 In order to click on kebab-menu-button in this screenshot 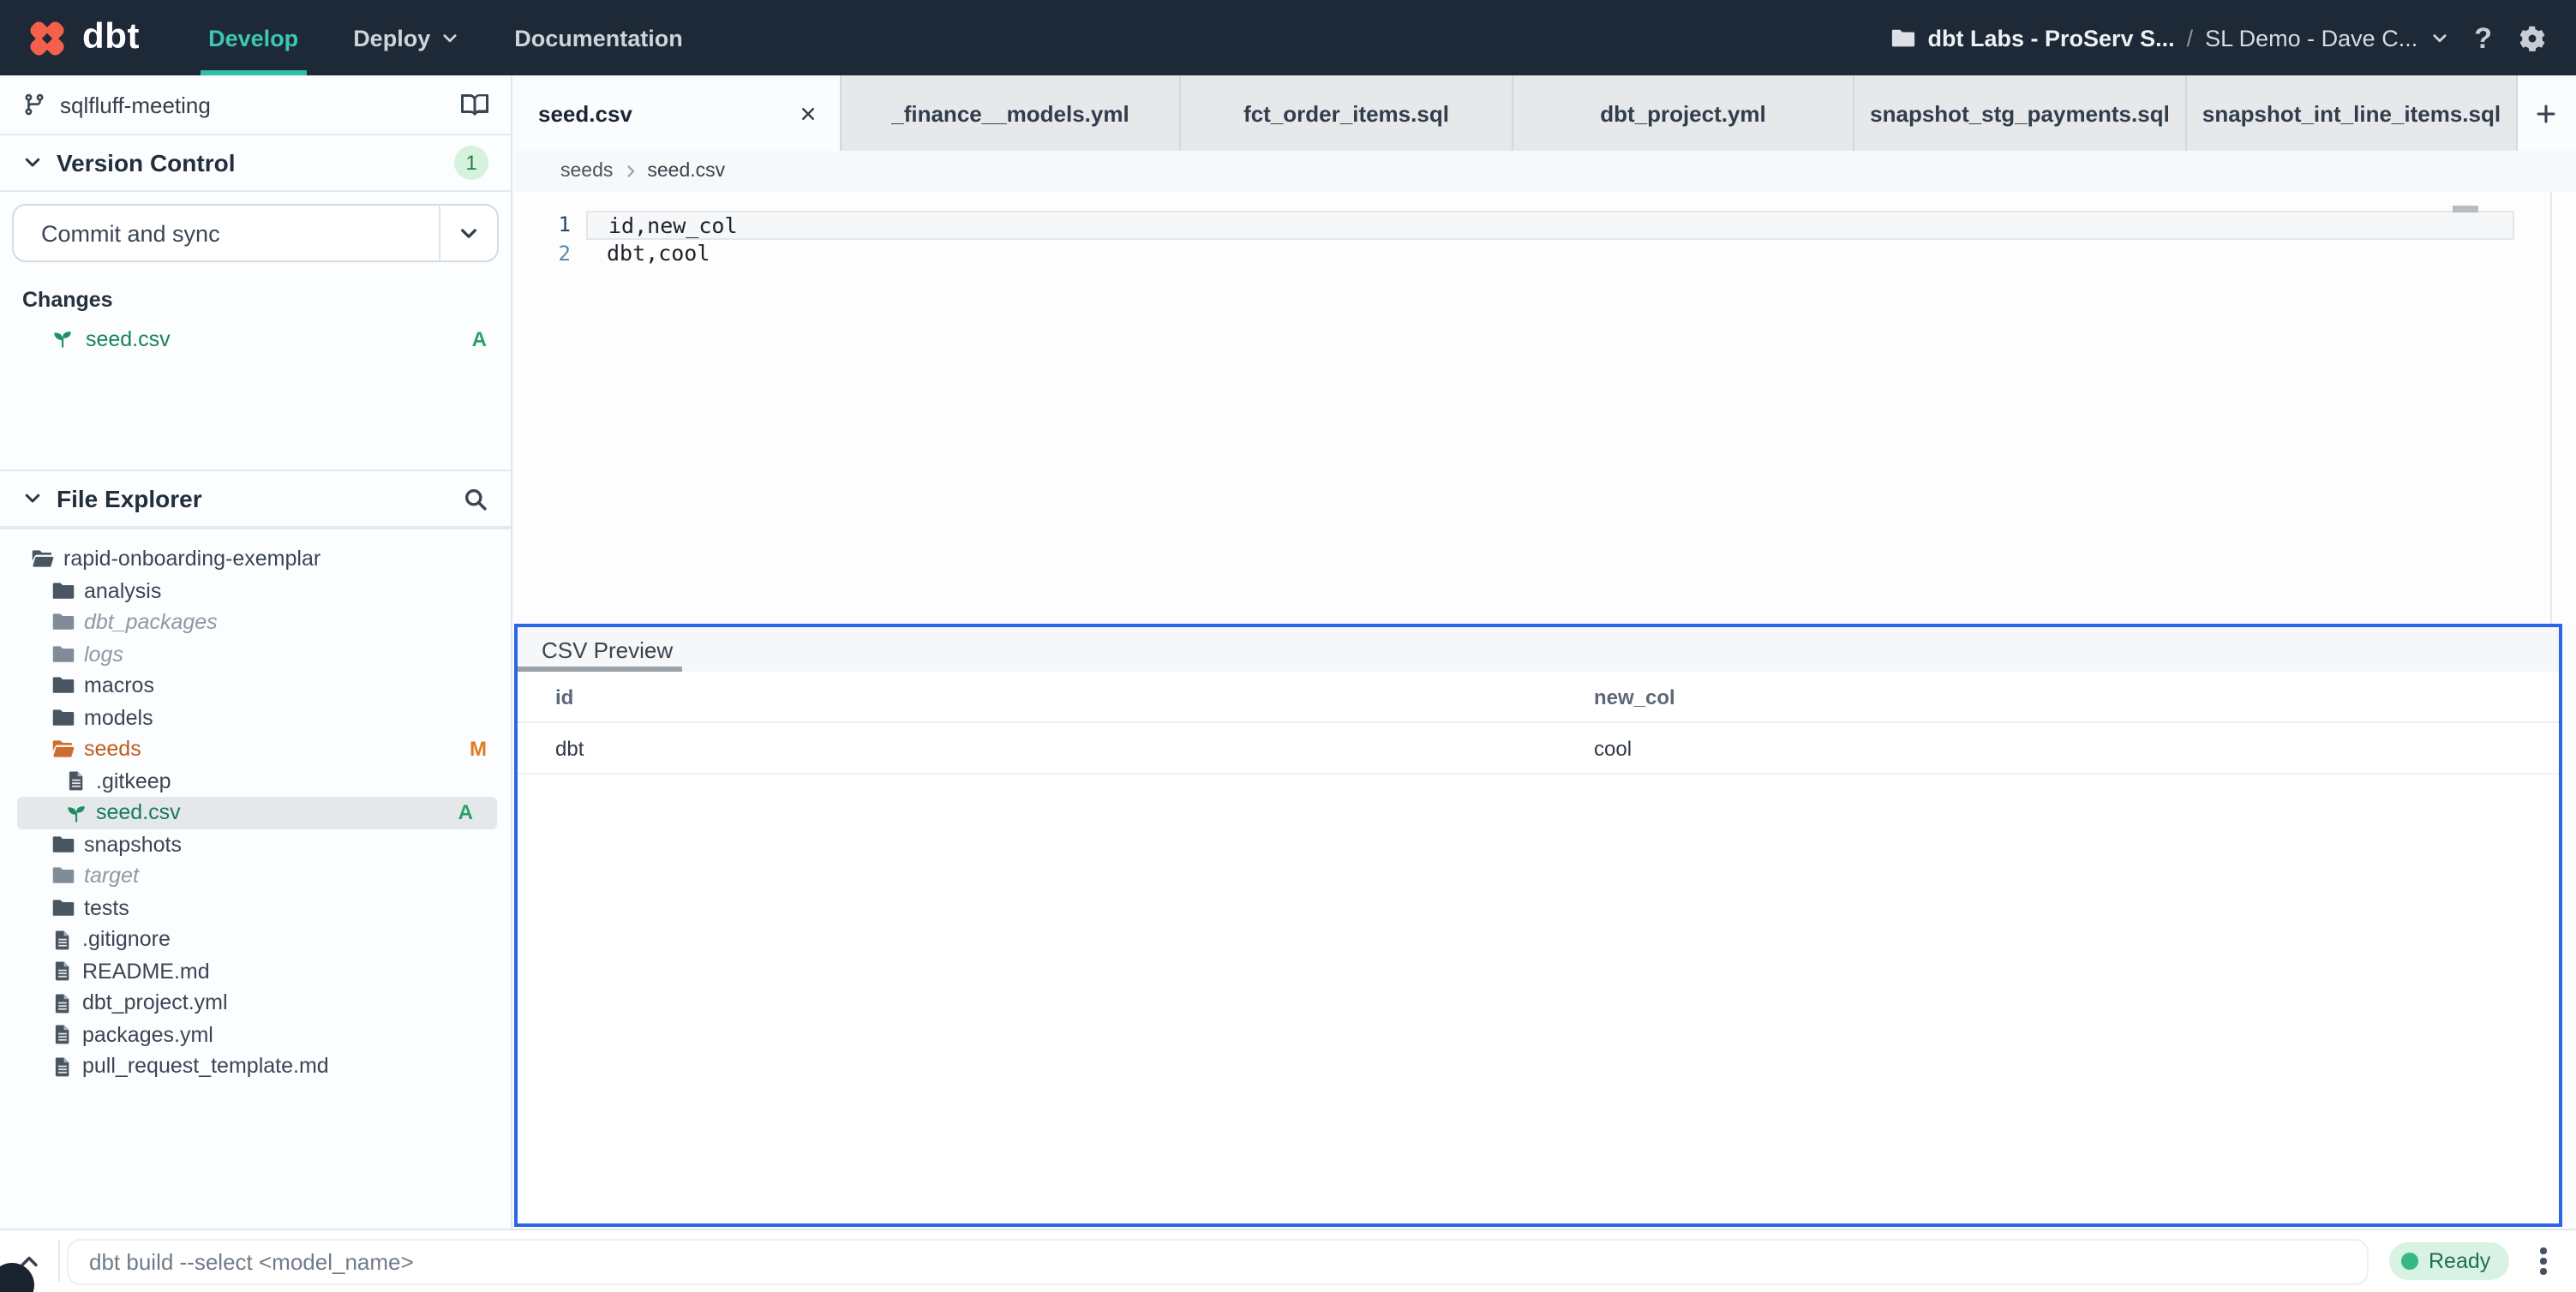, I will do `click(2543, 1261)`.